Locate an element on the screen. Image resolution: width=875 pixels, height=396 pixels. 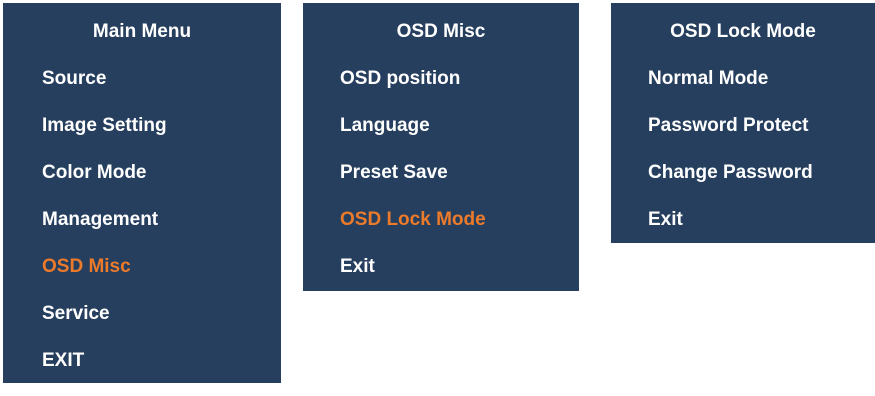
osd-misc-title: OSD Misc is located at coordinates (441, 31).